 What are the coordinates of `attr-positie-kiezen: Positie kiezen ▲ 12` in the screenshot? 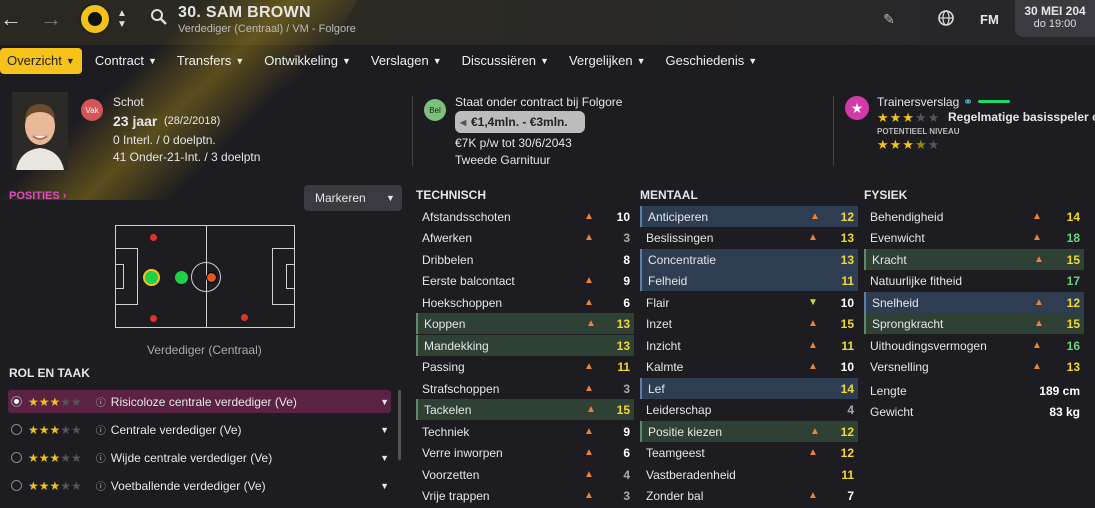 It's located at (749, 431).